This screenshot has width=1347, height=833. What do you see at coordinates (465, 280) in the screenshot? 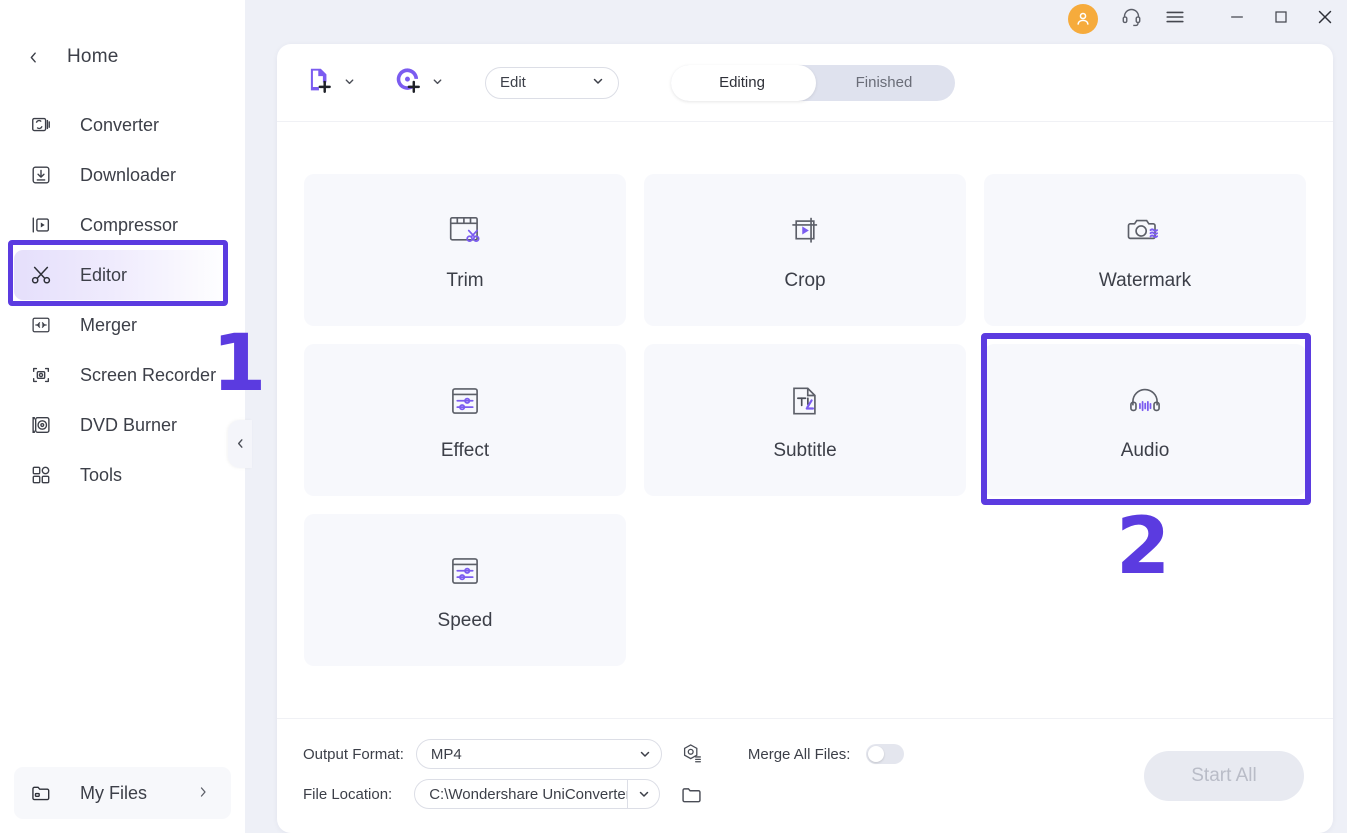
I see `tool-card-label: Trim` at bounding box center [465, 280].